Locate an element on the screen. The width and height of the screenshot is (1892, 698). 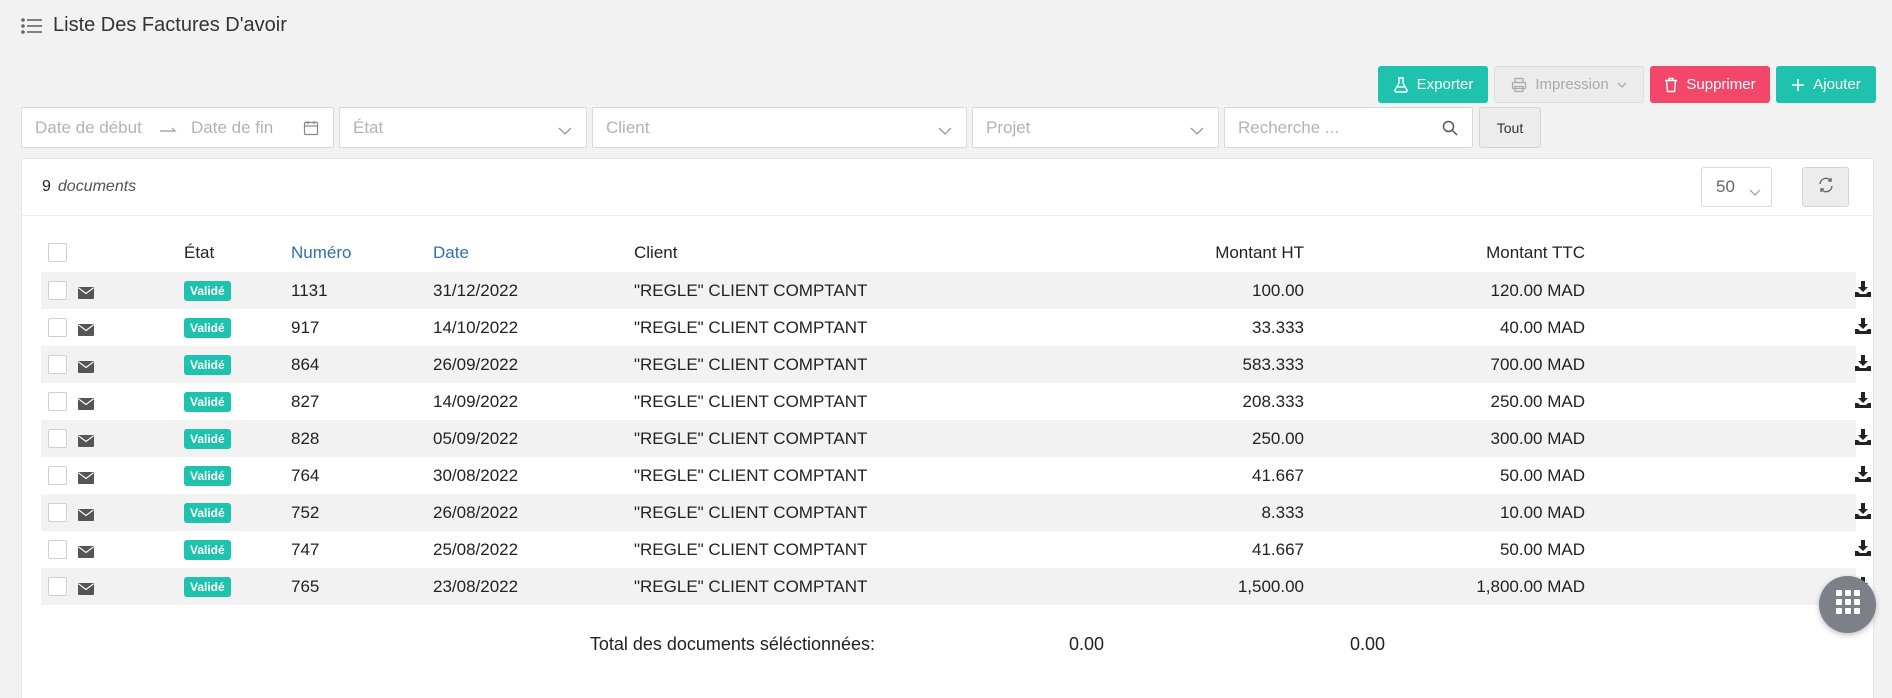
calendar-icon is located at coordinates (311, 130).